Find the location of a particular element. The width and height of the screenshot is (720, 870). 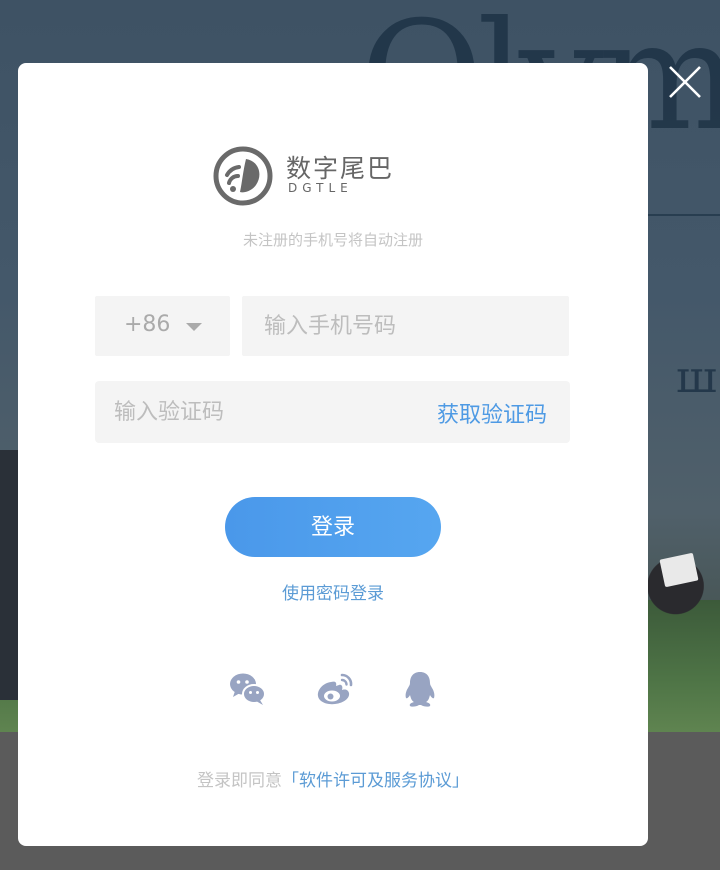

brand-logo: 数字尾巴 DGTLE is located at coordinates (308, 176).